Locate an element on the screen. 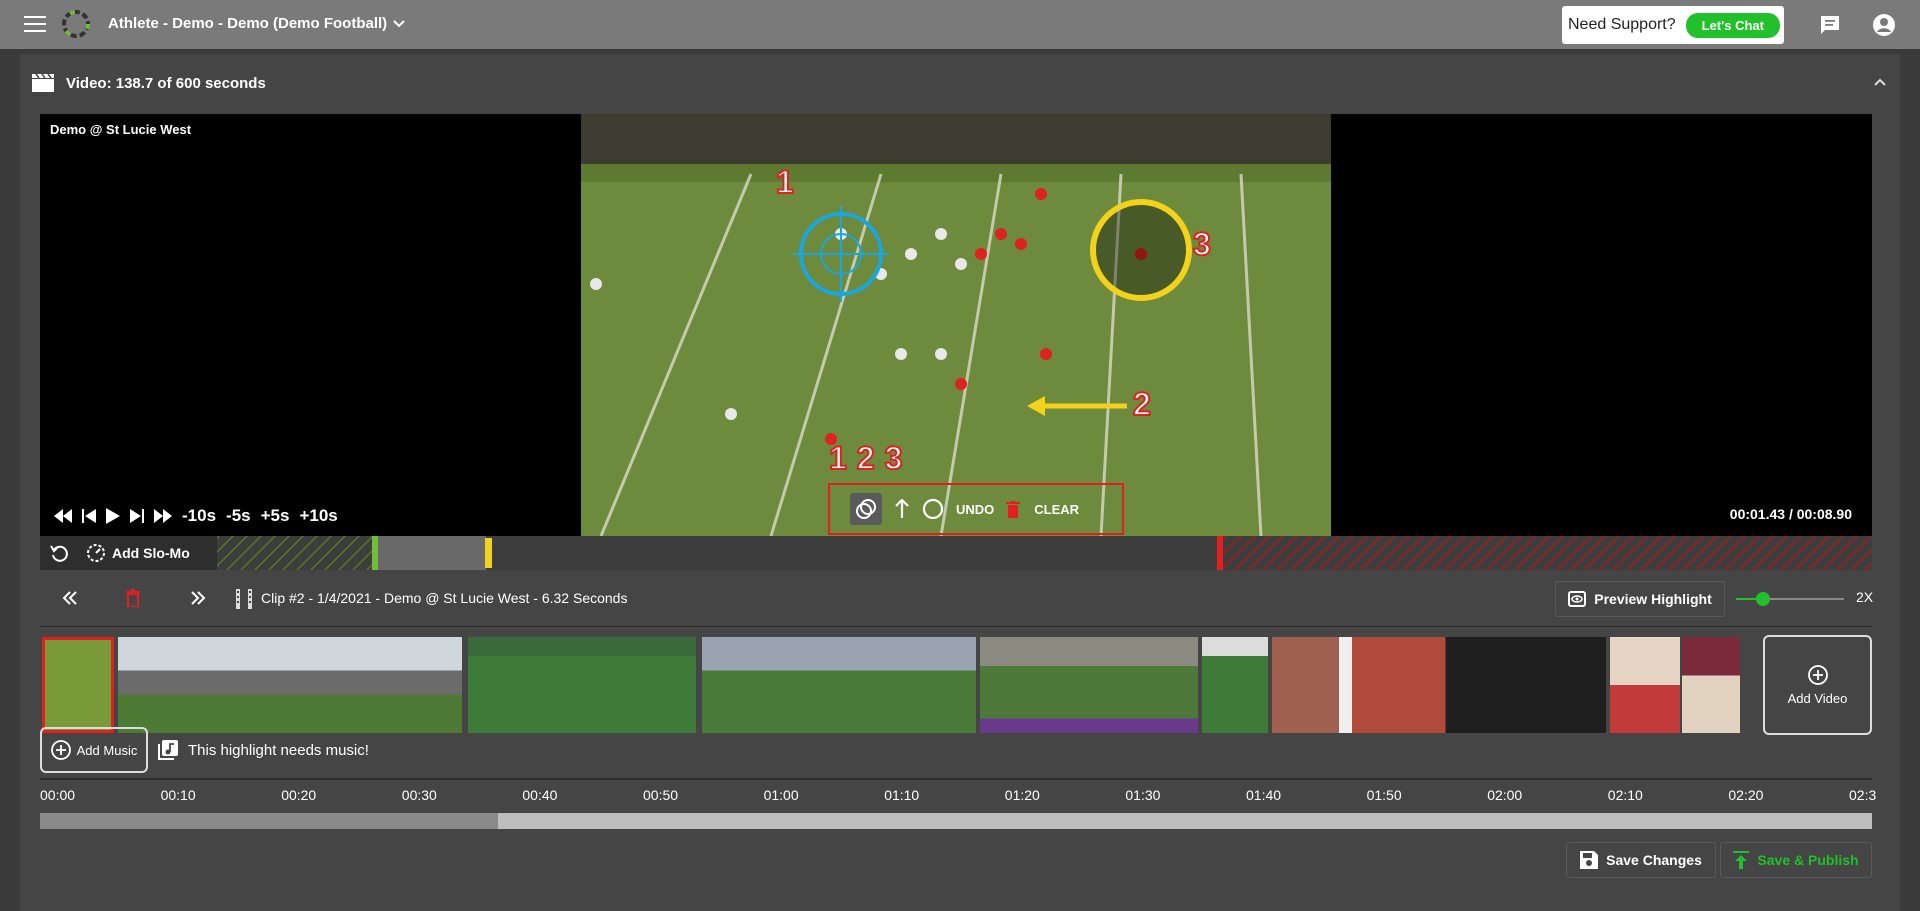 Image resolution: width=1920 pixels, height=911 pixels. publish-icon is located at coordinates (1741, 860).